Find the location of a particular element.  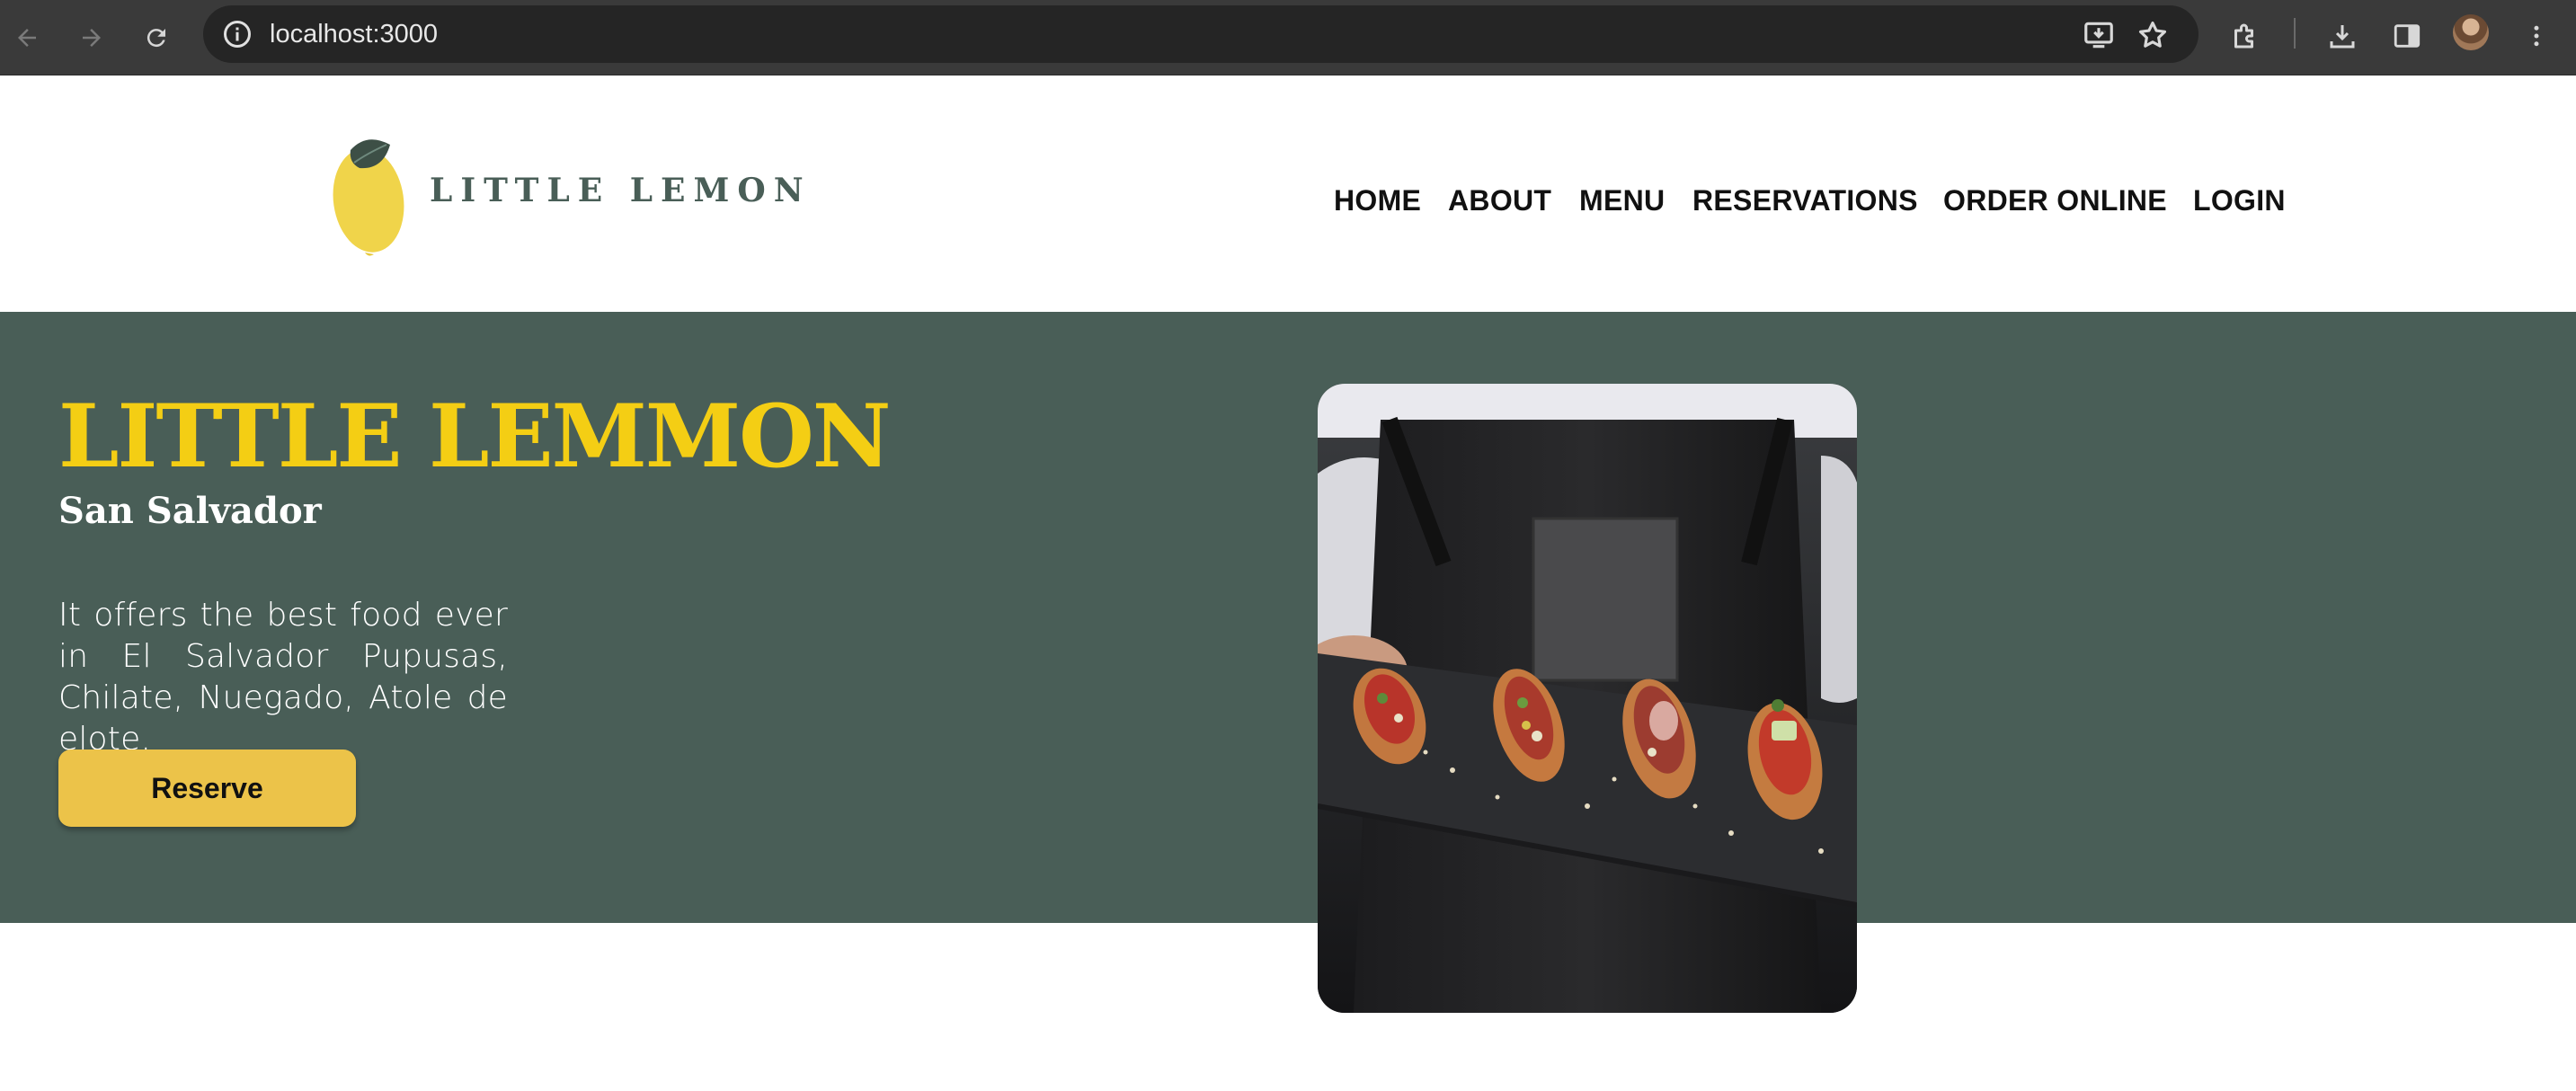

install-app-icon is located at coordinates (2099, 35).